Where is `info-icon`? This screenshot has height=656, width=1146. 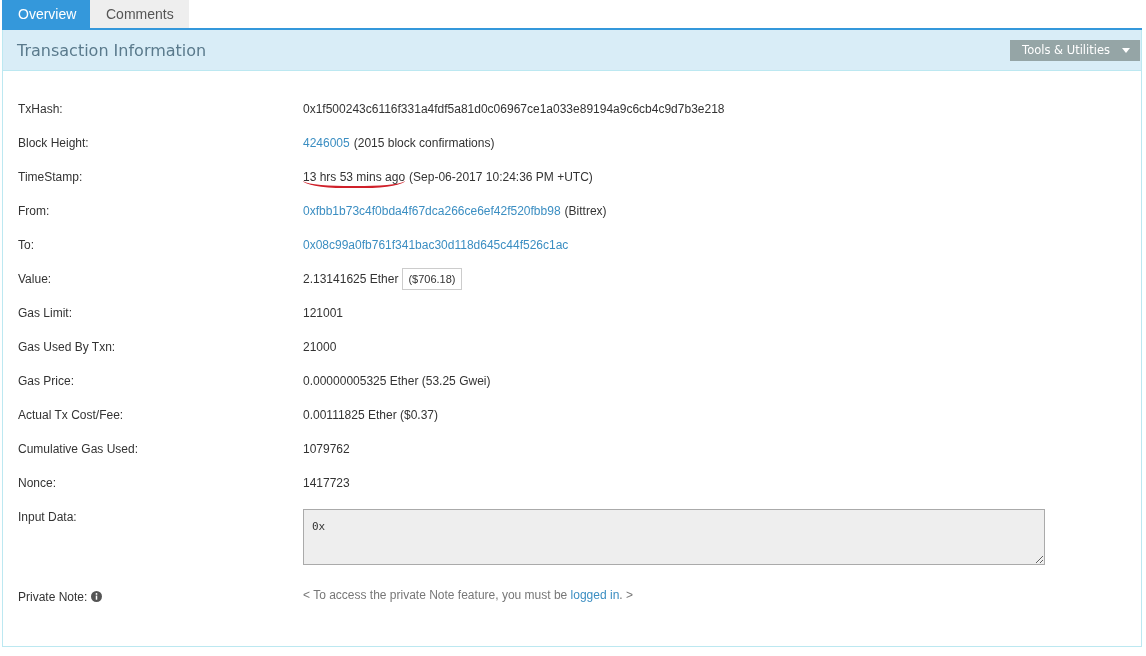 info-icon is located at coordinates (97, 596).